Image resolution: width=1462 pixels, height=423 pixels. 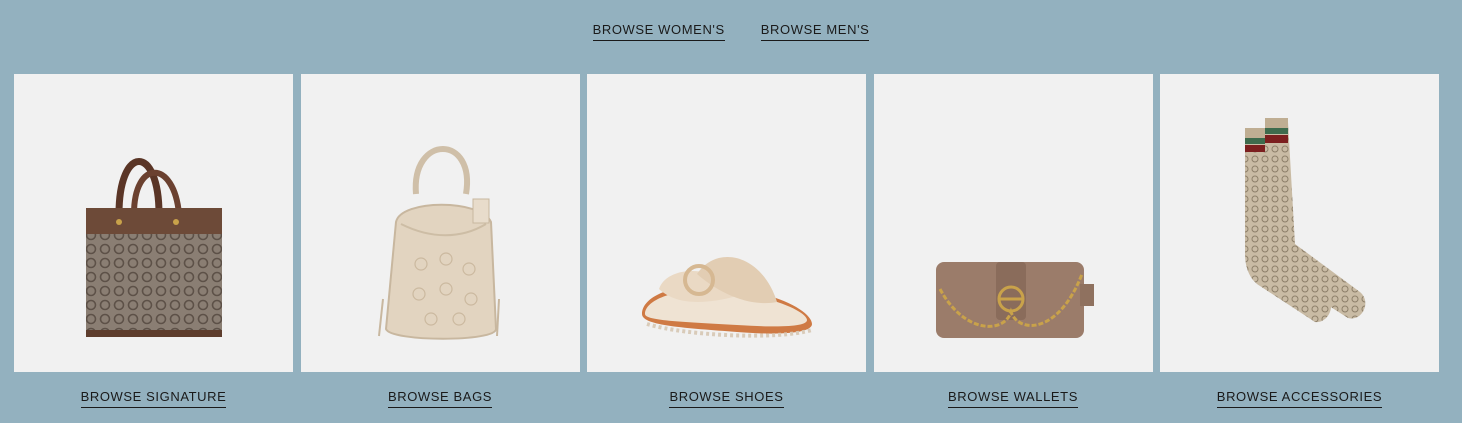 I want to click on browse-accessories-link: BROWSE ACCESSORIES, so click(x=1299, y=398).